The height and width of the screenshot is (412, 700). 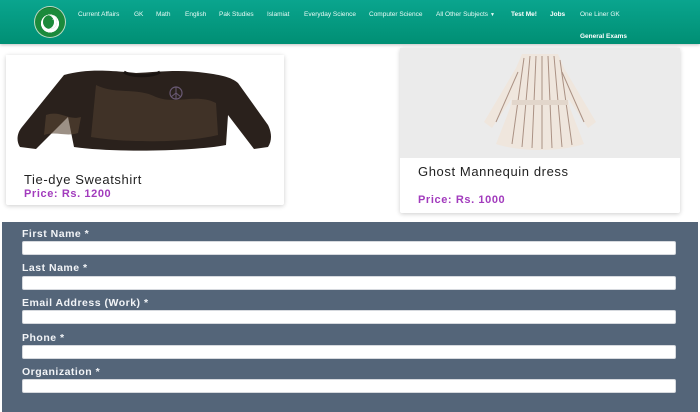 What do you see at coordinates (330, 14) in the screenshot?
I see `nav-item-everyday-science: Everyday Science` at bounding box center [330, 14].